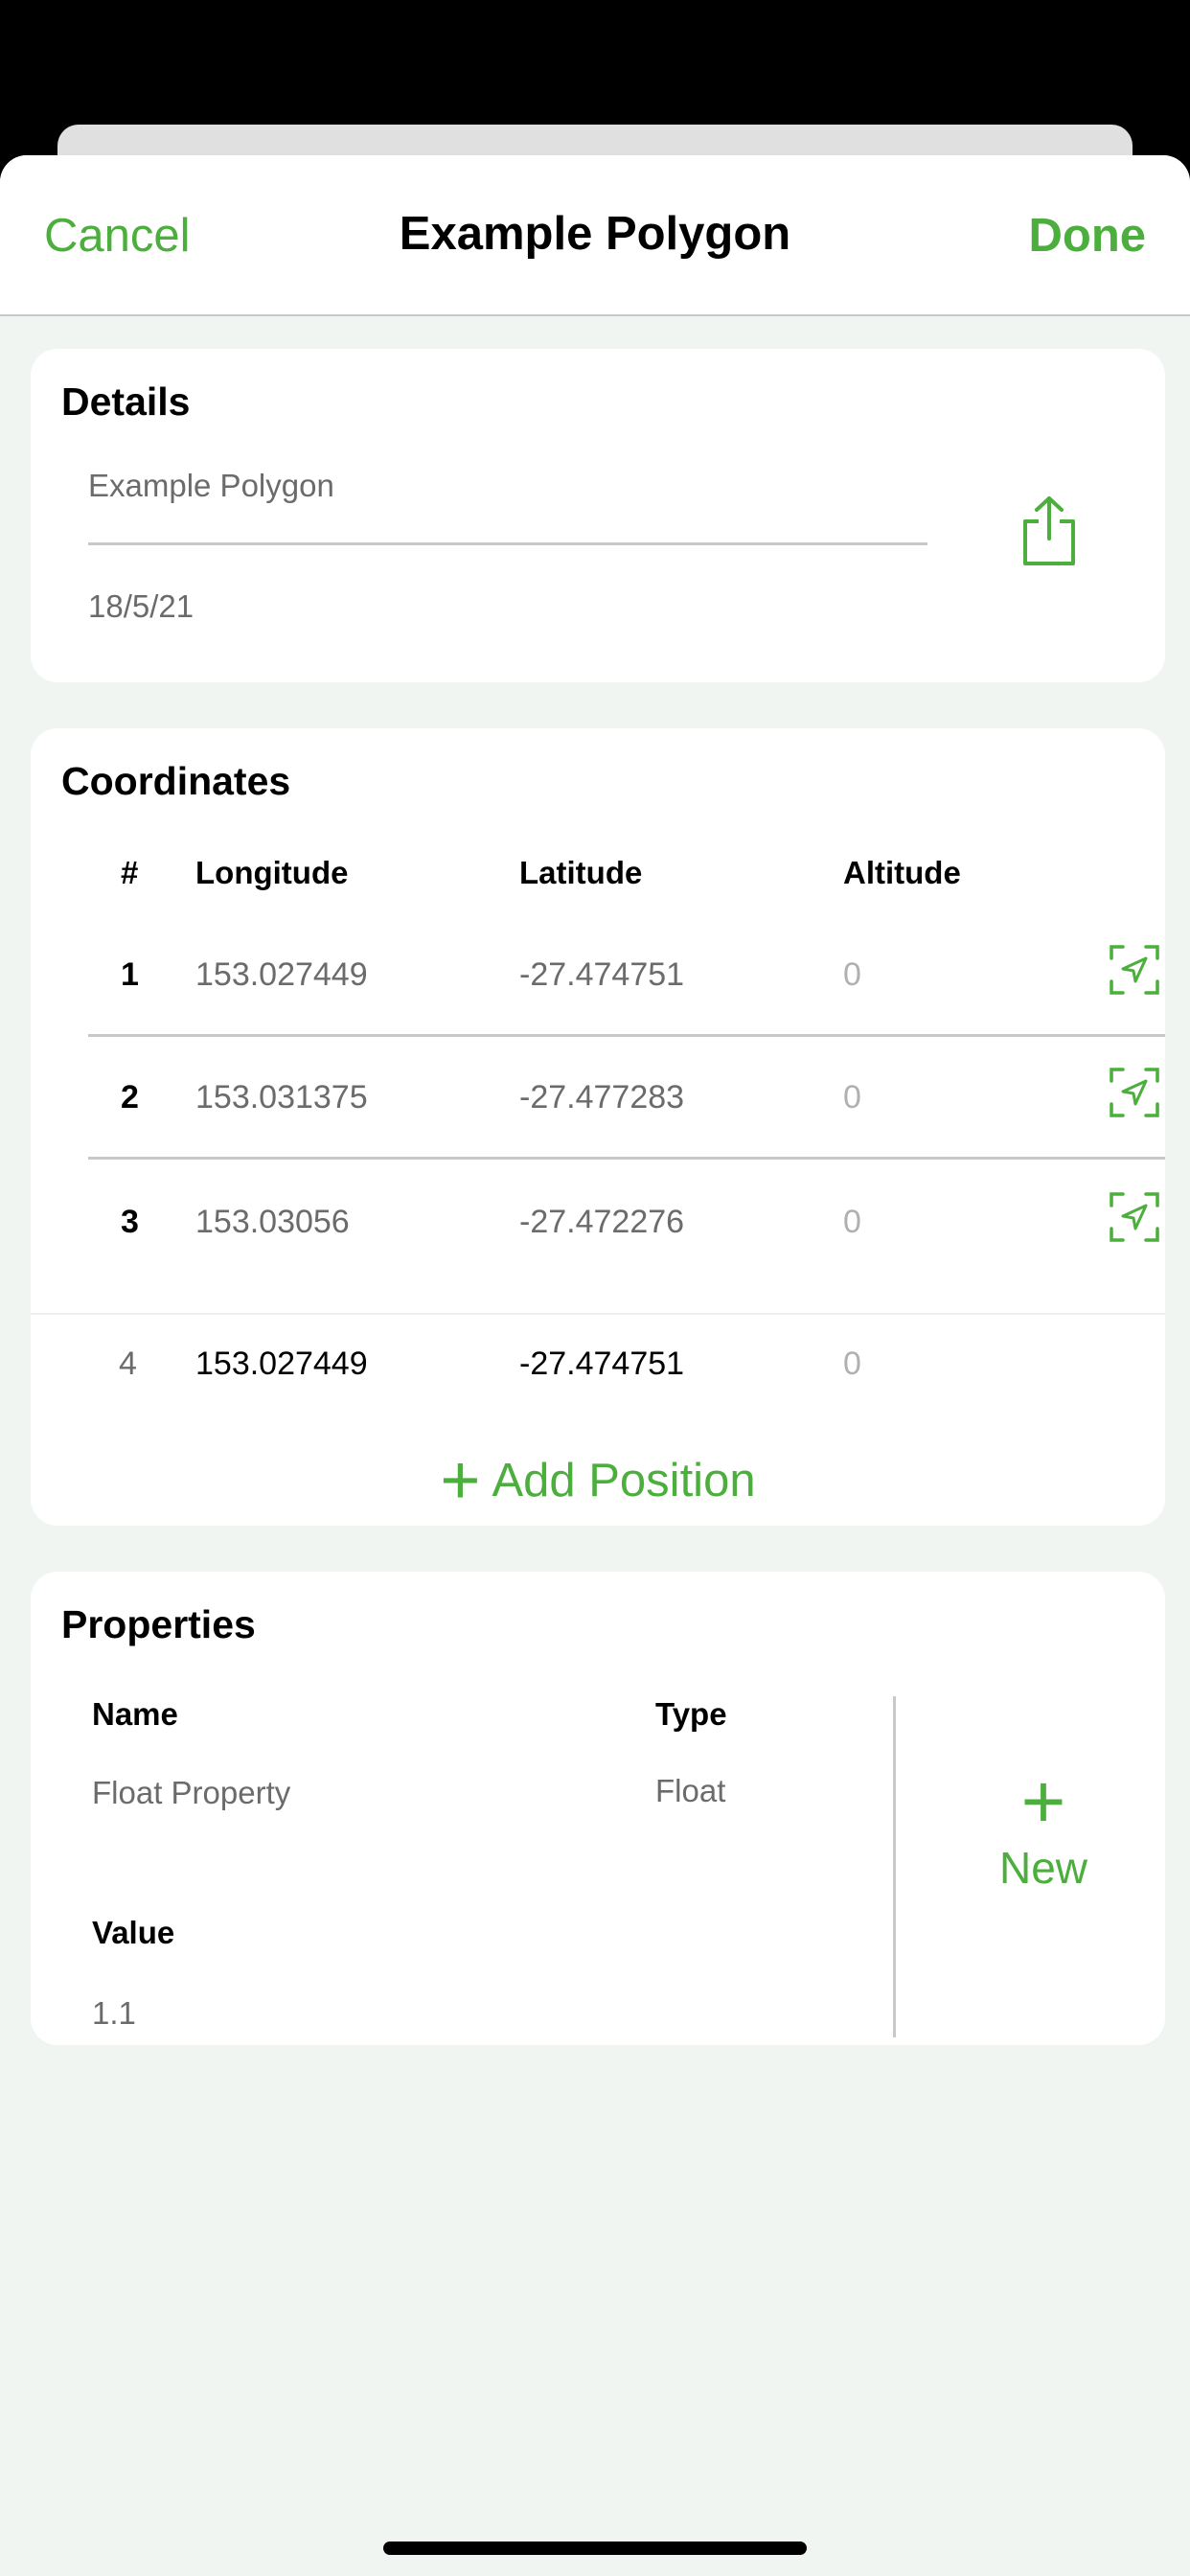  I want to click on column-header-number: #, so click(130, 872).